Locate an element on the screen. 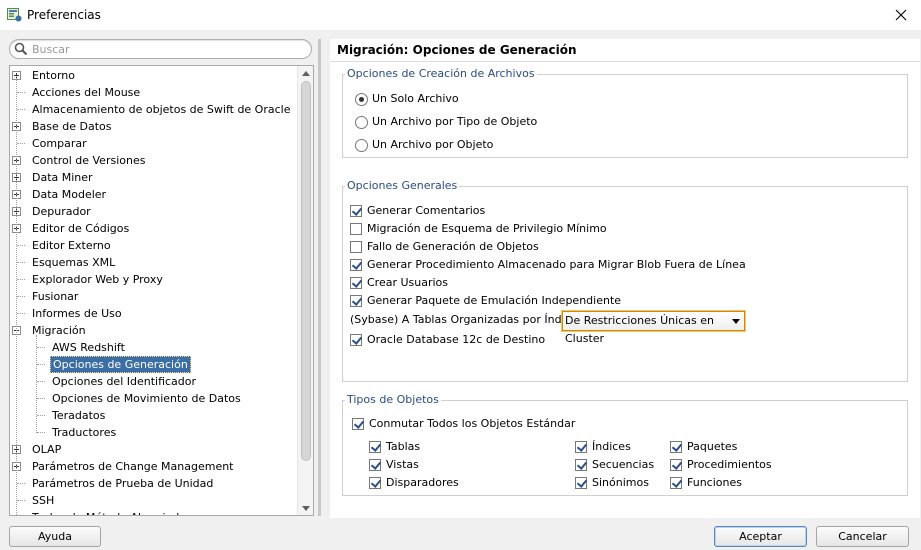 This screenshot has height=550, width=921. tree-item-label: Entorno is located at coordinates (53, 75).